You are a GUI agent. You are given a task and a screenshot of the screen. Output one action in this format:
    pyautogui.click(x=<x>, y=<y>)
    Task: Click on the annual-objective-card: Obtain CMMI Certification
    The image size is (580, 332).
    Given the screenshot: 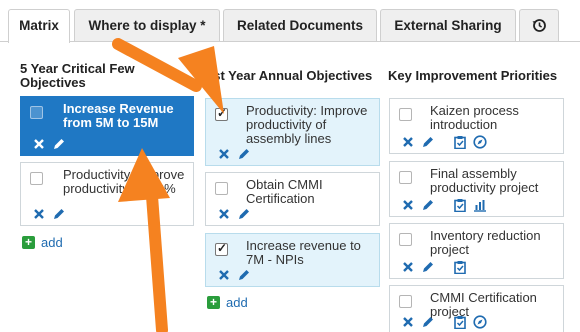 What is the action you would take?
    pyautogui.click(x=292, y=199)
    